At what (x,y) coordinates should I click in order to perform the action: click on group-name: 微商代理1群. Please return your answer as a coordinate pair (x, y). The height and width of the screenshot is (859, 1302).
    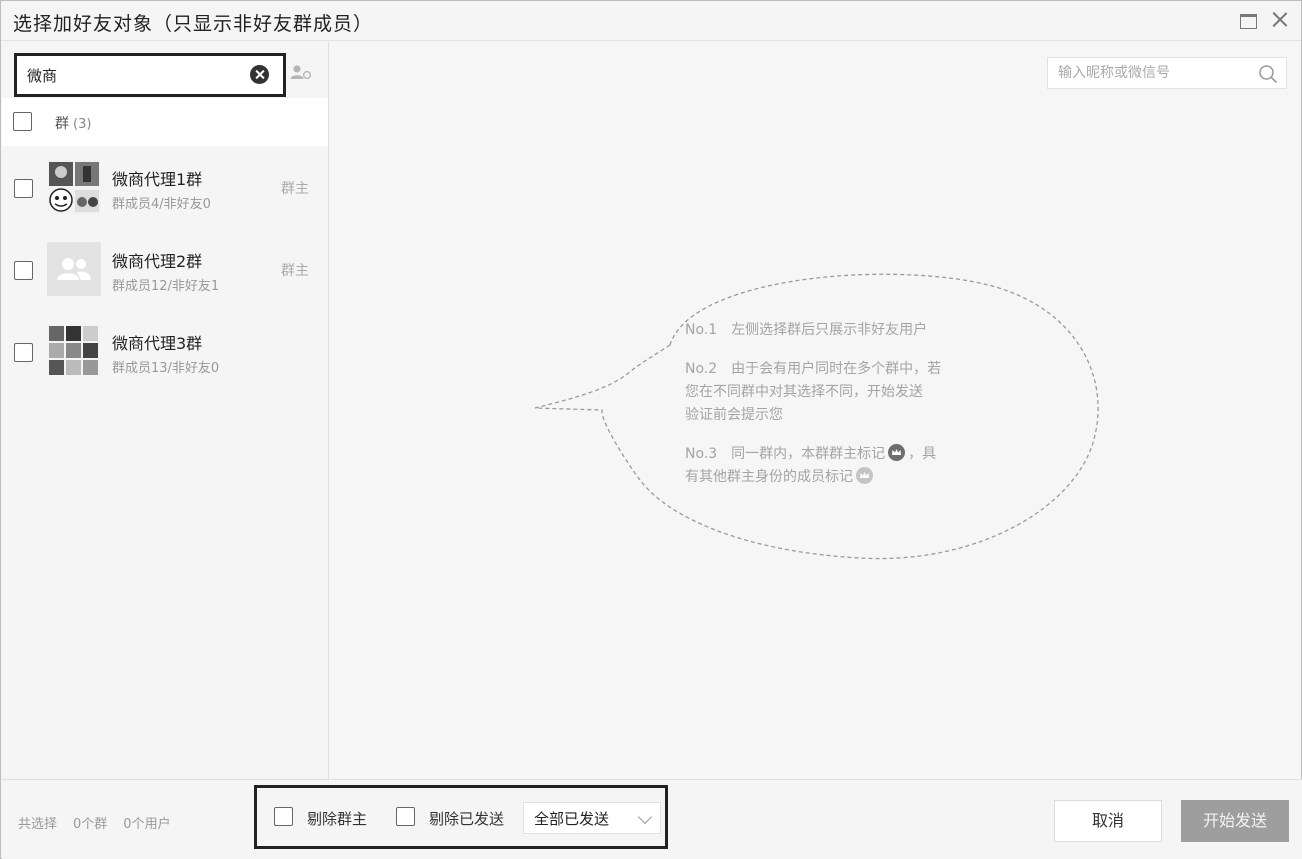
    Looking at the image, I should click on (157, 179).